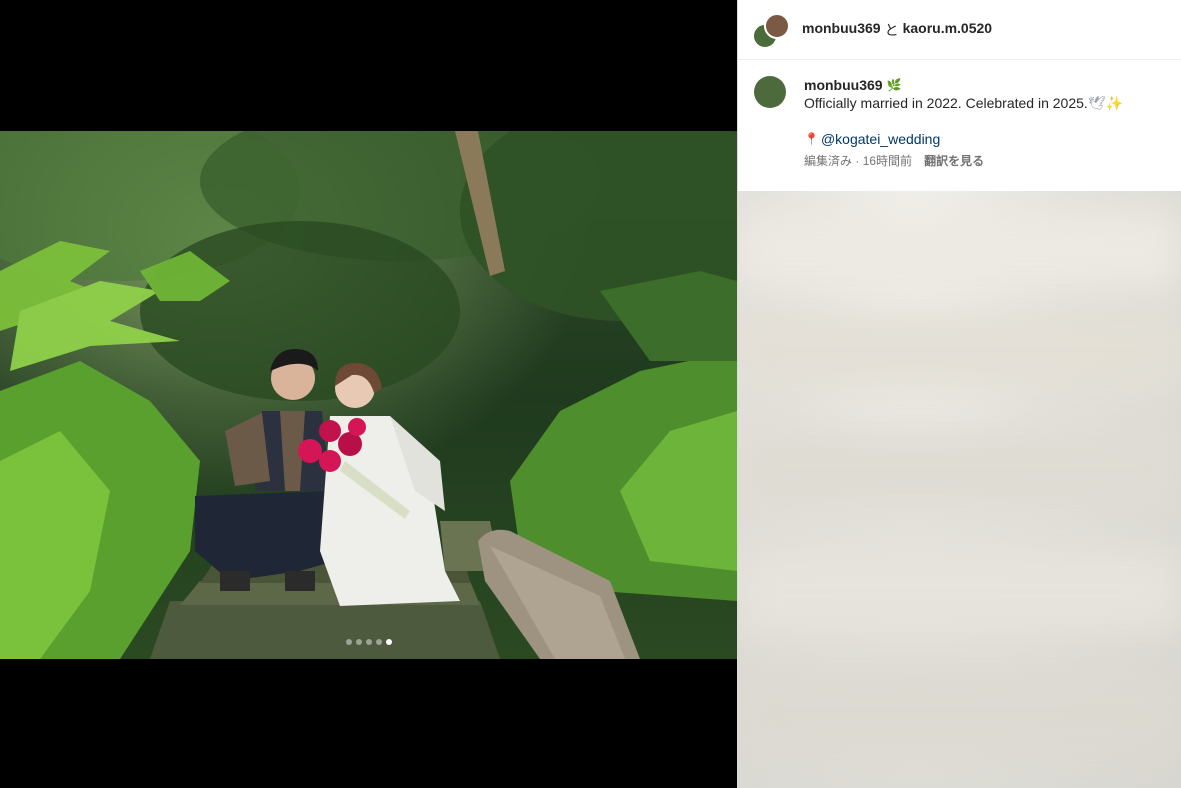 Image resolution: width=1181 pixels, height=788 pixels. I want to click on caption-meta: 編集済み · 16時間前 翻訳を見る, so click(963, 161).